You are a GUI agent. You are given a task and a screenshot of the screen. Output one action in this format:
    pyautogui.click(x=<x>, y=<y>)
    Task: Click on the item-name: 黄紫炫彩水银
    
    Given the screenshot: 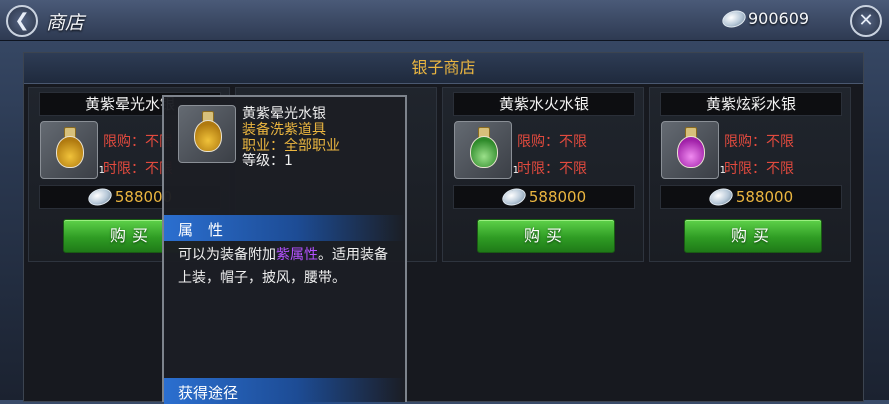 What is the action you would take?
    pyautogui.click(x=751, y=104)
    